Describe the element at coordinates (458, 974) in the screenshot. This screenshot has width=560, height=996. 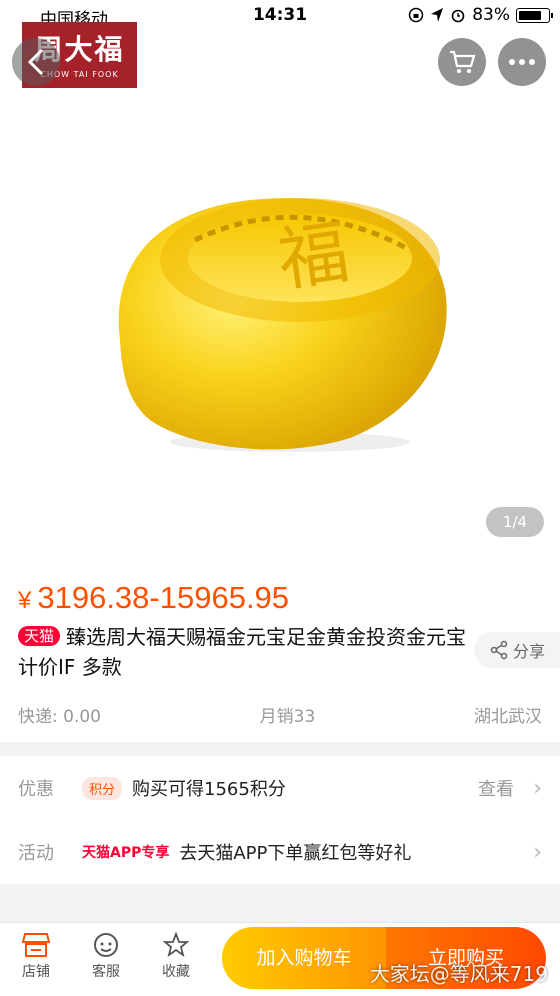
I see `watermark: 大家坛@等风来719` at that location.